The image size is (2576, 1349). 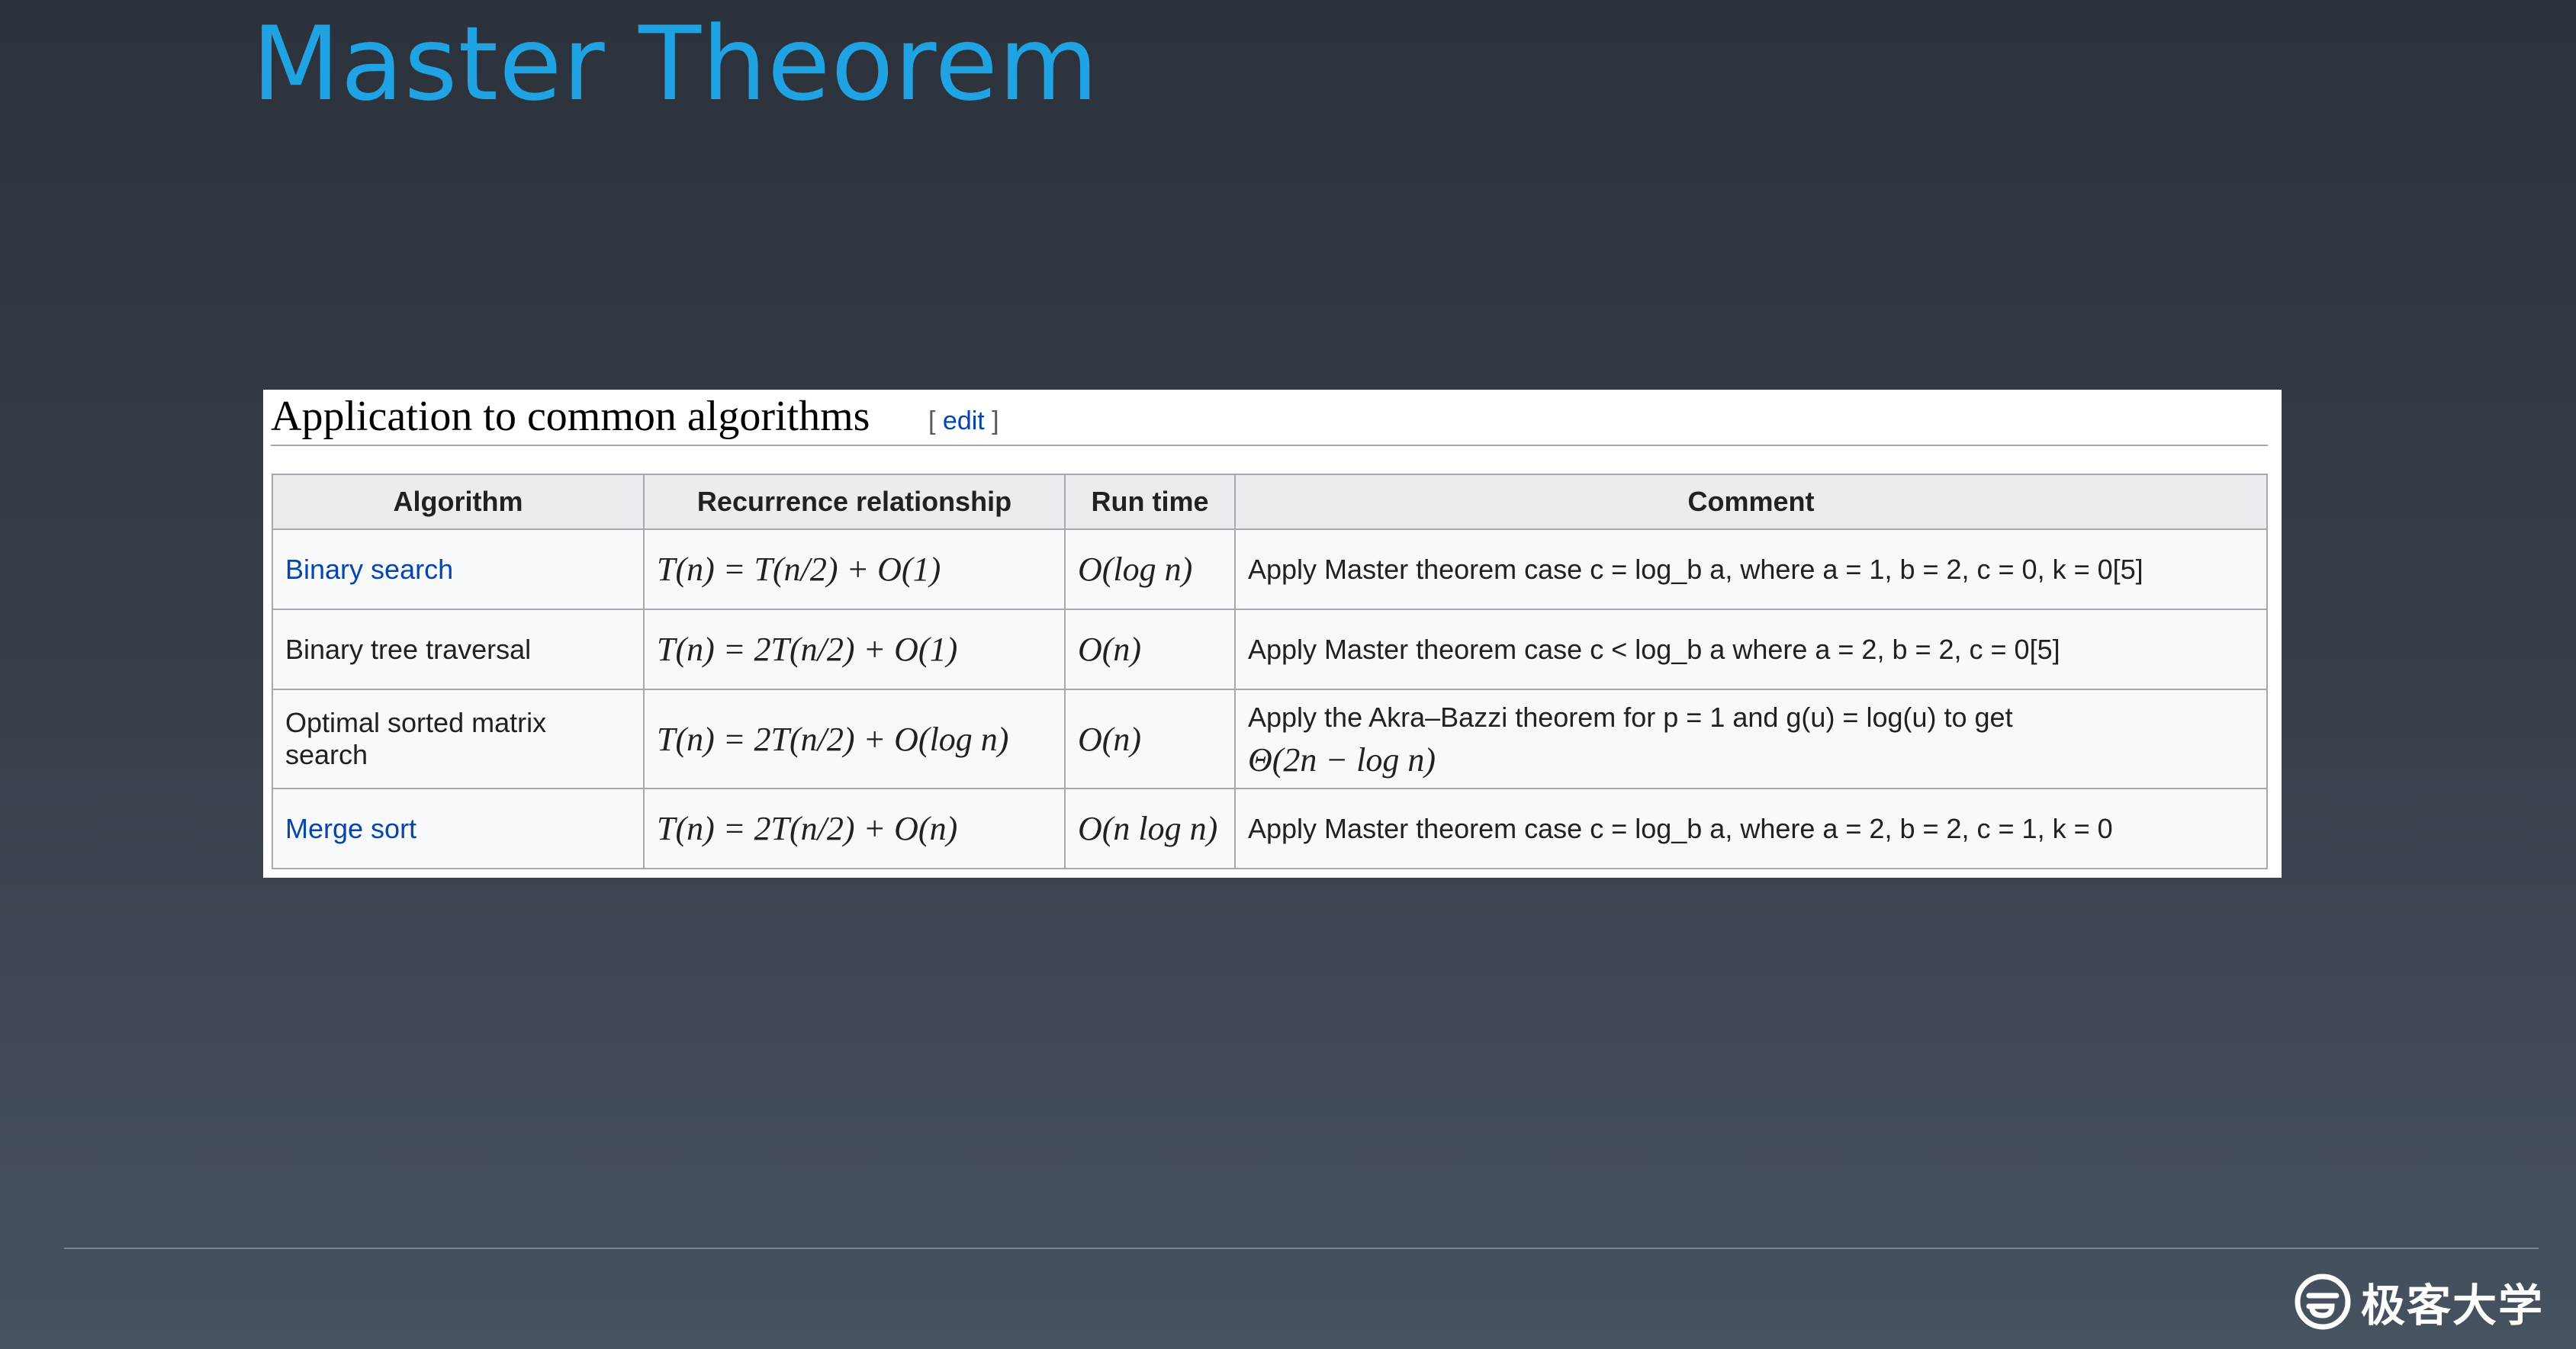 I want to click on geekbang-logo-icon, so click(x=2323, y=1302).